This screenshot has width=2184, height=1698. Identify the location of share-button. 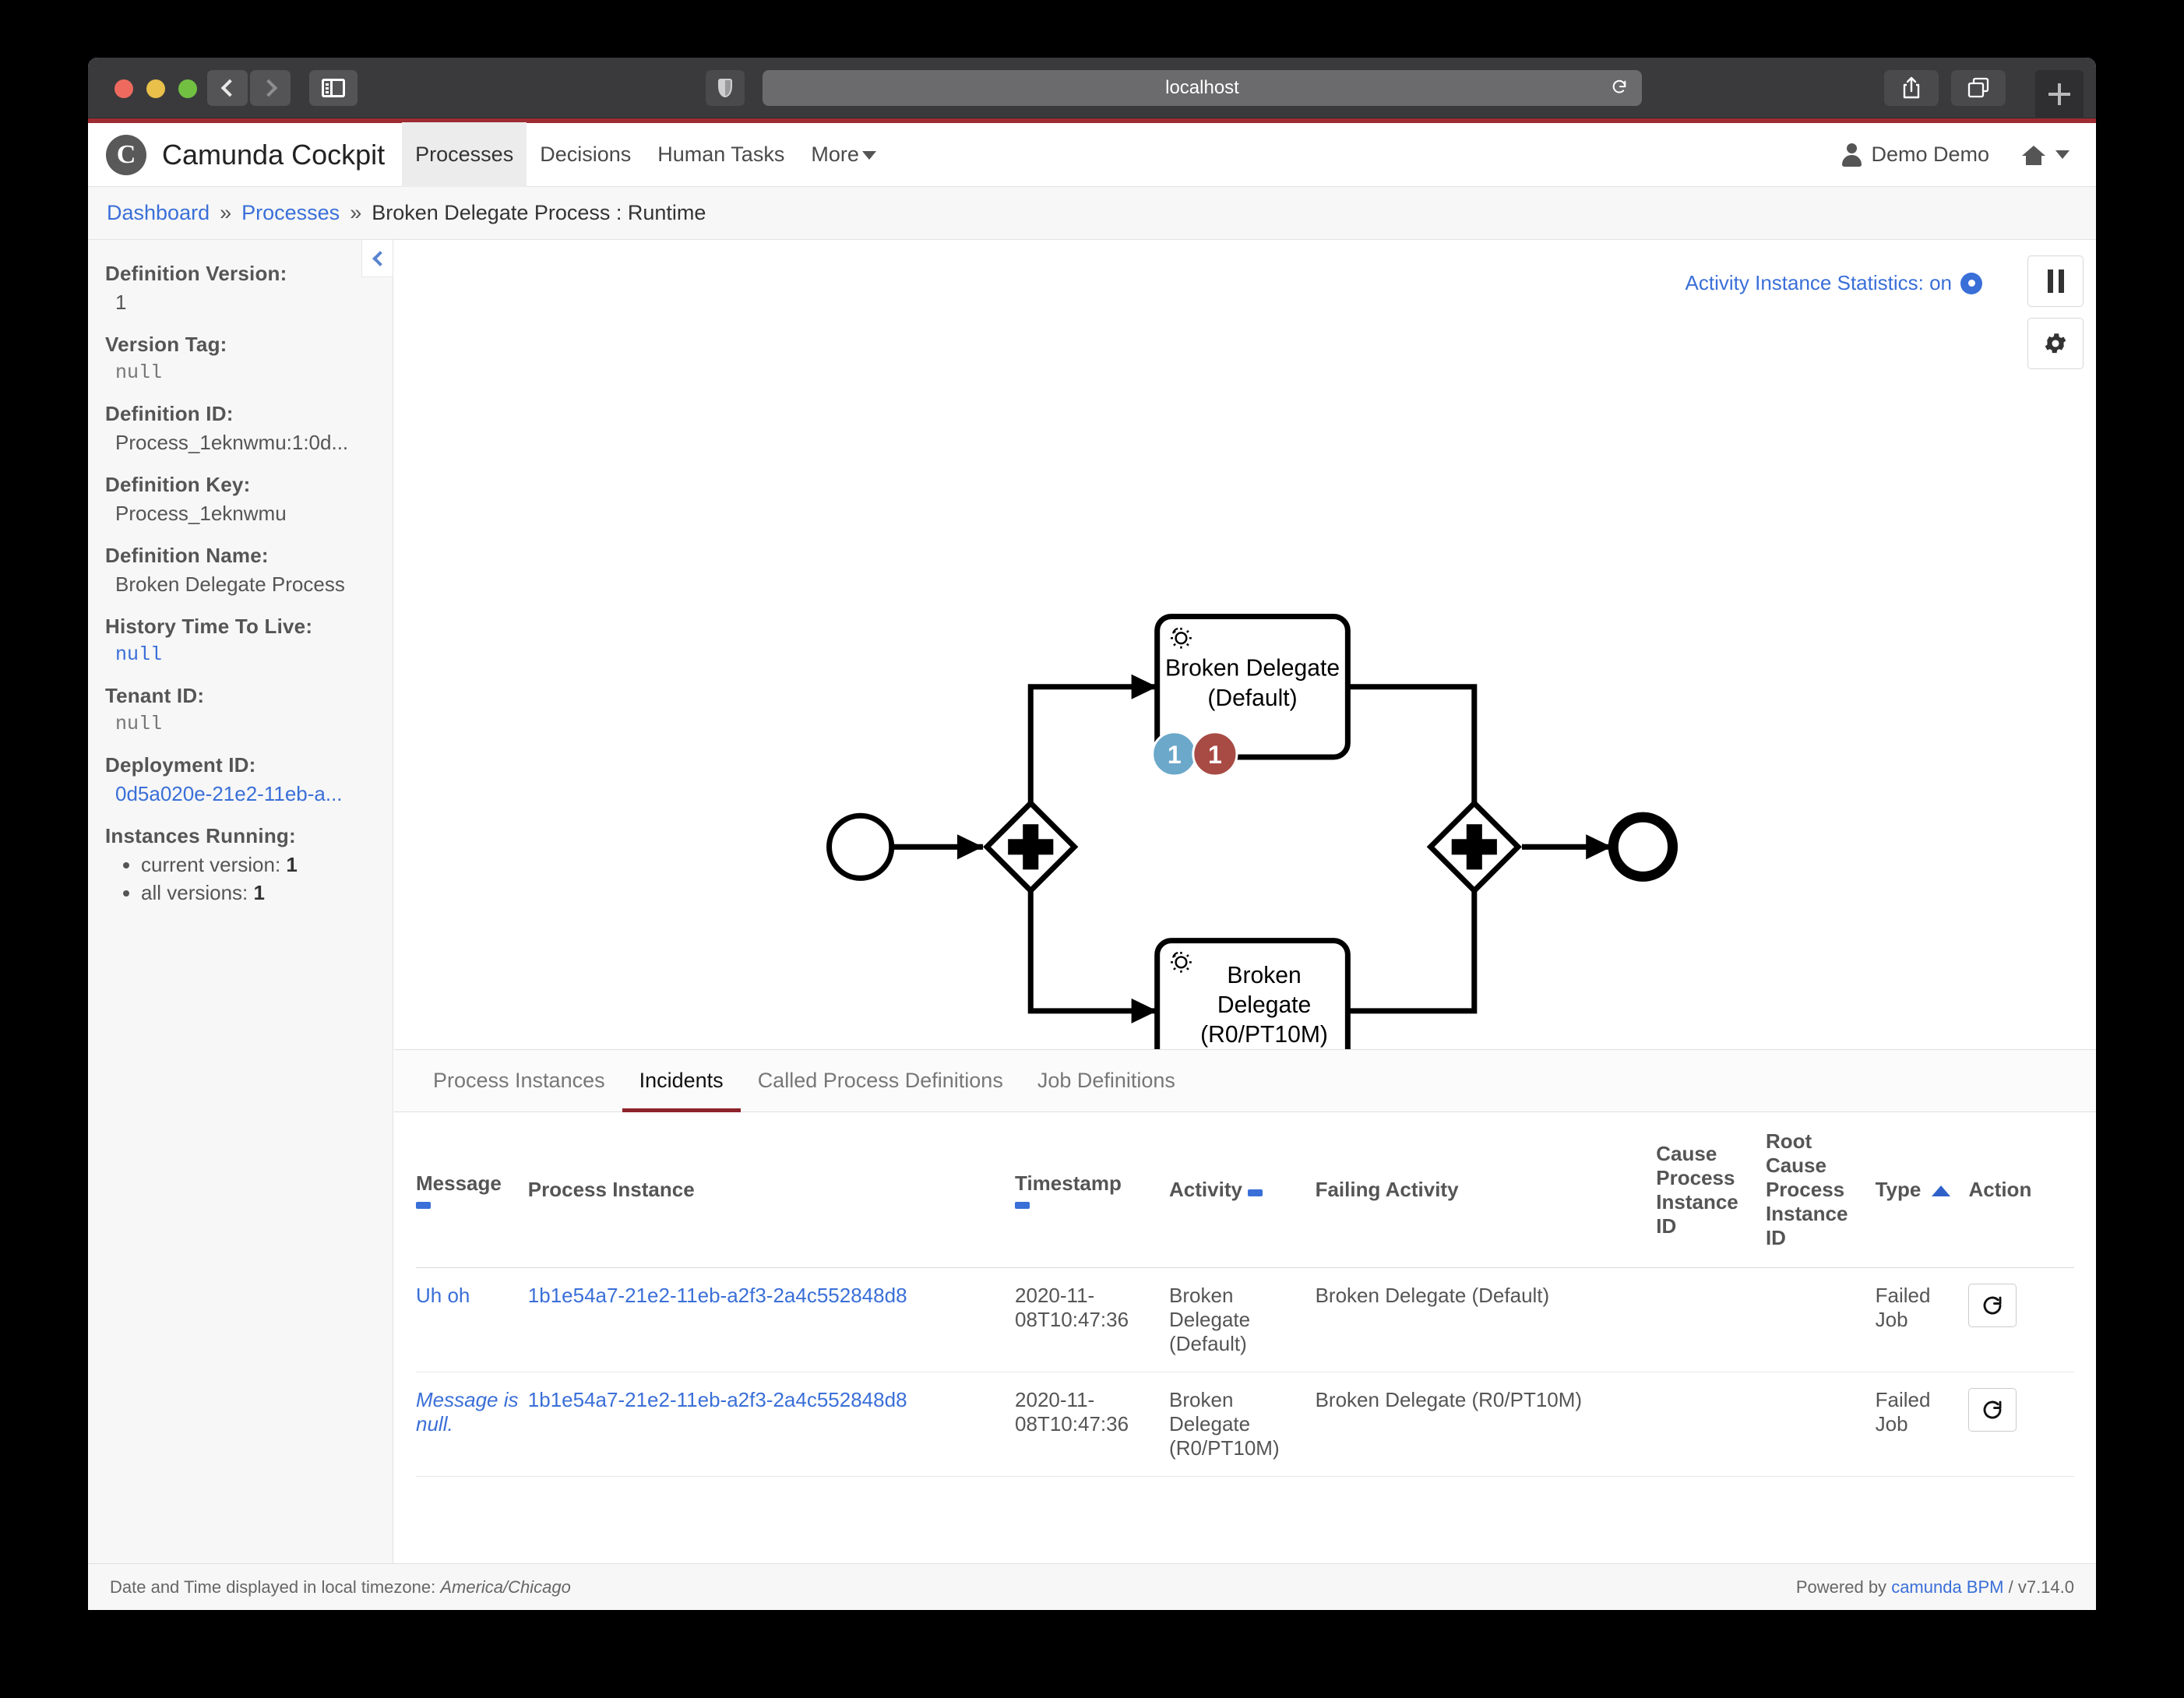
(1912, 88).